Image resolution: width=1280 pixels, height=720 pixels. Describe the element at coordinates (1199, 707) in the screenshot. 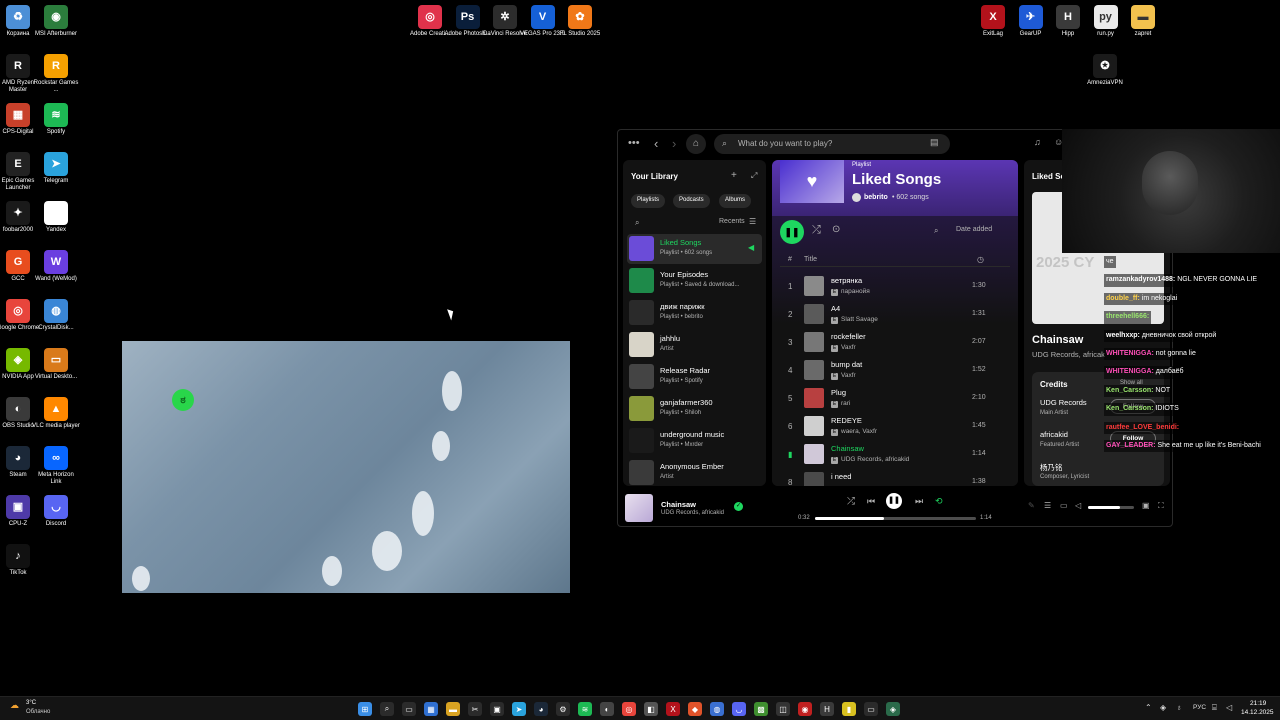

I see `language-indicator: РУС` at that location.